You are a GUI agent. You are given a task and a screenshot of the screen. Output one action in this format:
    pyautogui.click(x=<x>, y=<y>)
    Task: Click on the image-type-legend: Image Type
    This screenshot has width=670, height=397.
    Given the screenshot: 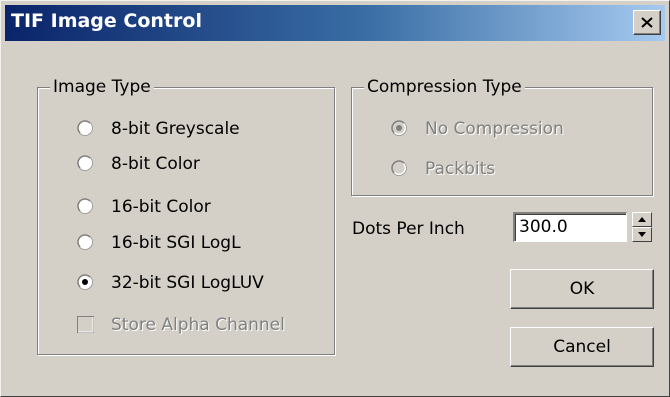 What is the action you would take?
    pyautogui.click(x=102, y=87)
    